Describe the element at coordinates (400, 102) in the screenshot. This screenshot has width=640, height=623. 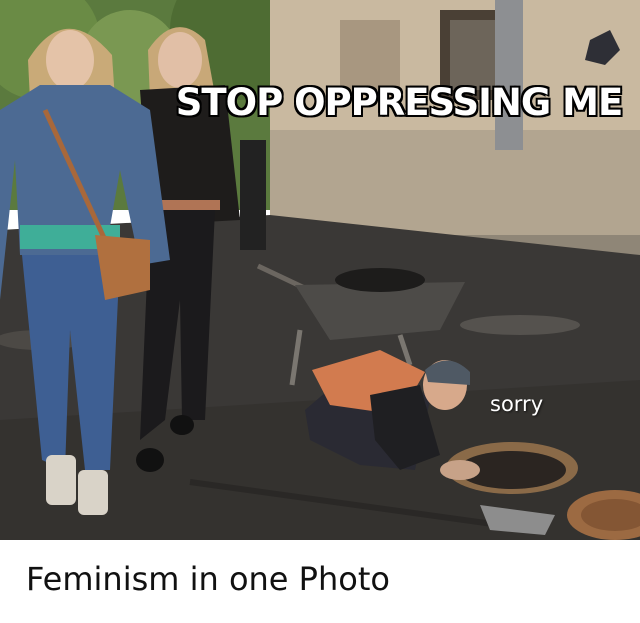
I see `meme-top-text: STOP OPPRESSING ME` at that location.